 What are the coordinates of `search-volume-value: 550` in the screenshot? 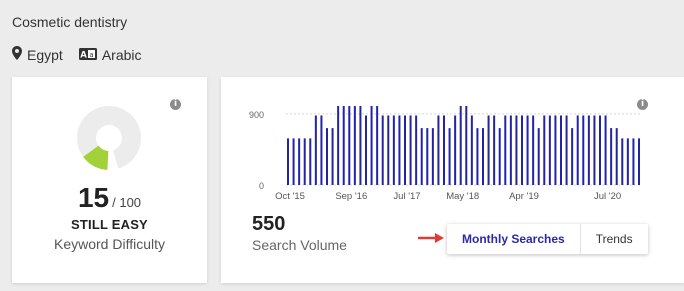 It's located at (269, 224).